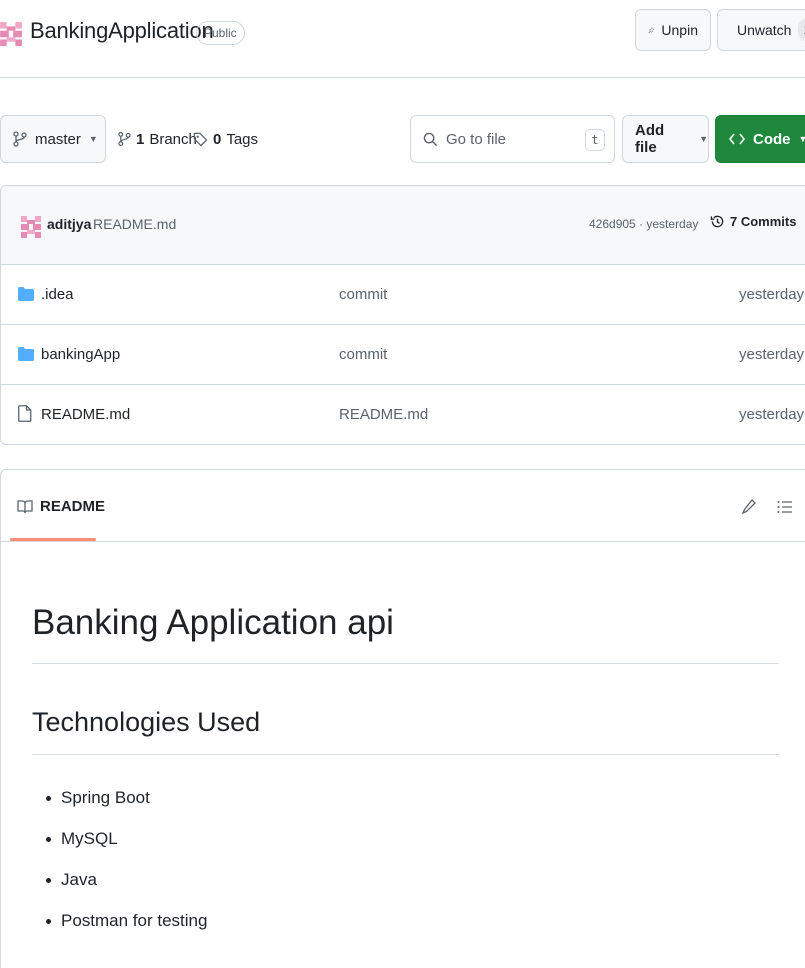  What do you see at coordinates (383, 414) in the screenshot?
I see `file-commit-message: README.md` at bounding box center [383, 414].